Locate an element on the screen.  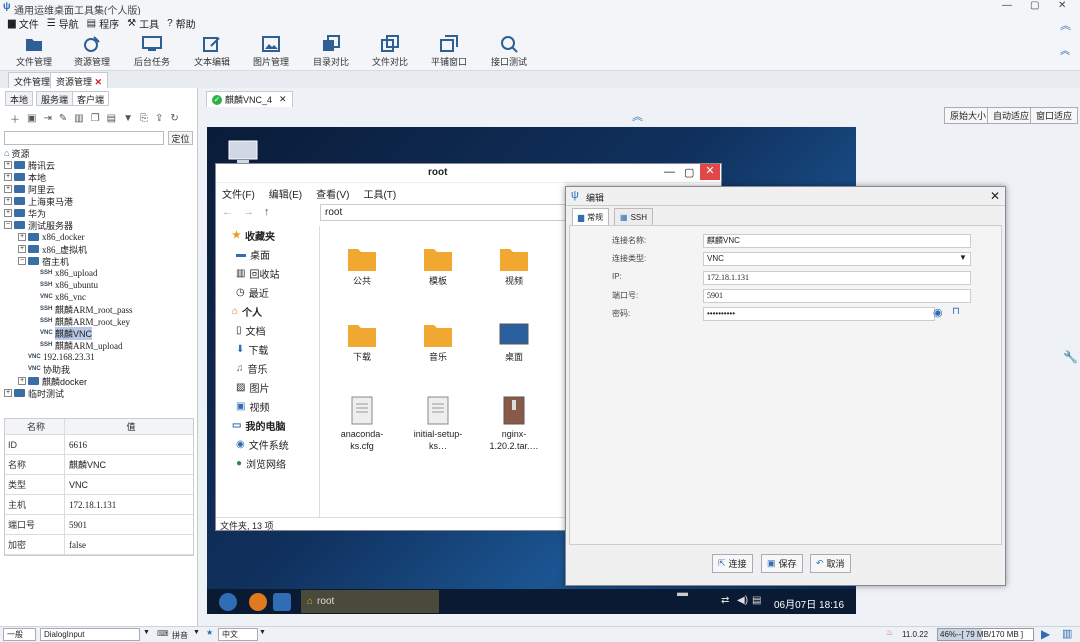
tree-item: + x86_虚拟机 is located at coordinates (99, 249).